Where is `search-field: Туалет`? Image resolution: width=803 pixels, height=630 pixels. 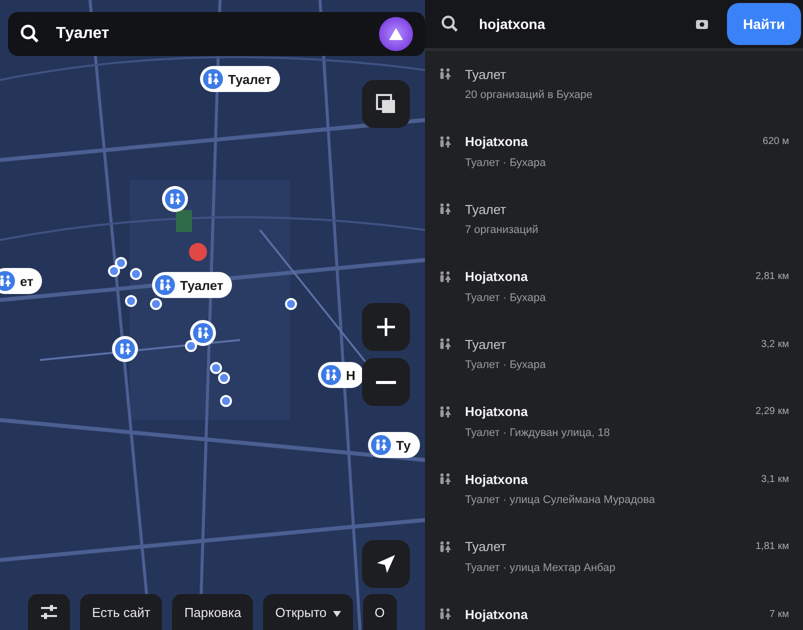 search-field: Туалет is located at coordinates (176, 34).